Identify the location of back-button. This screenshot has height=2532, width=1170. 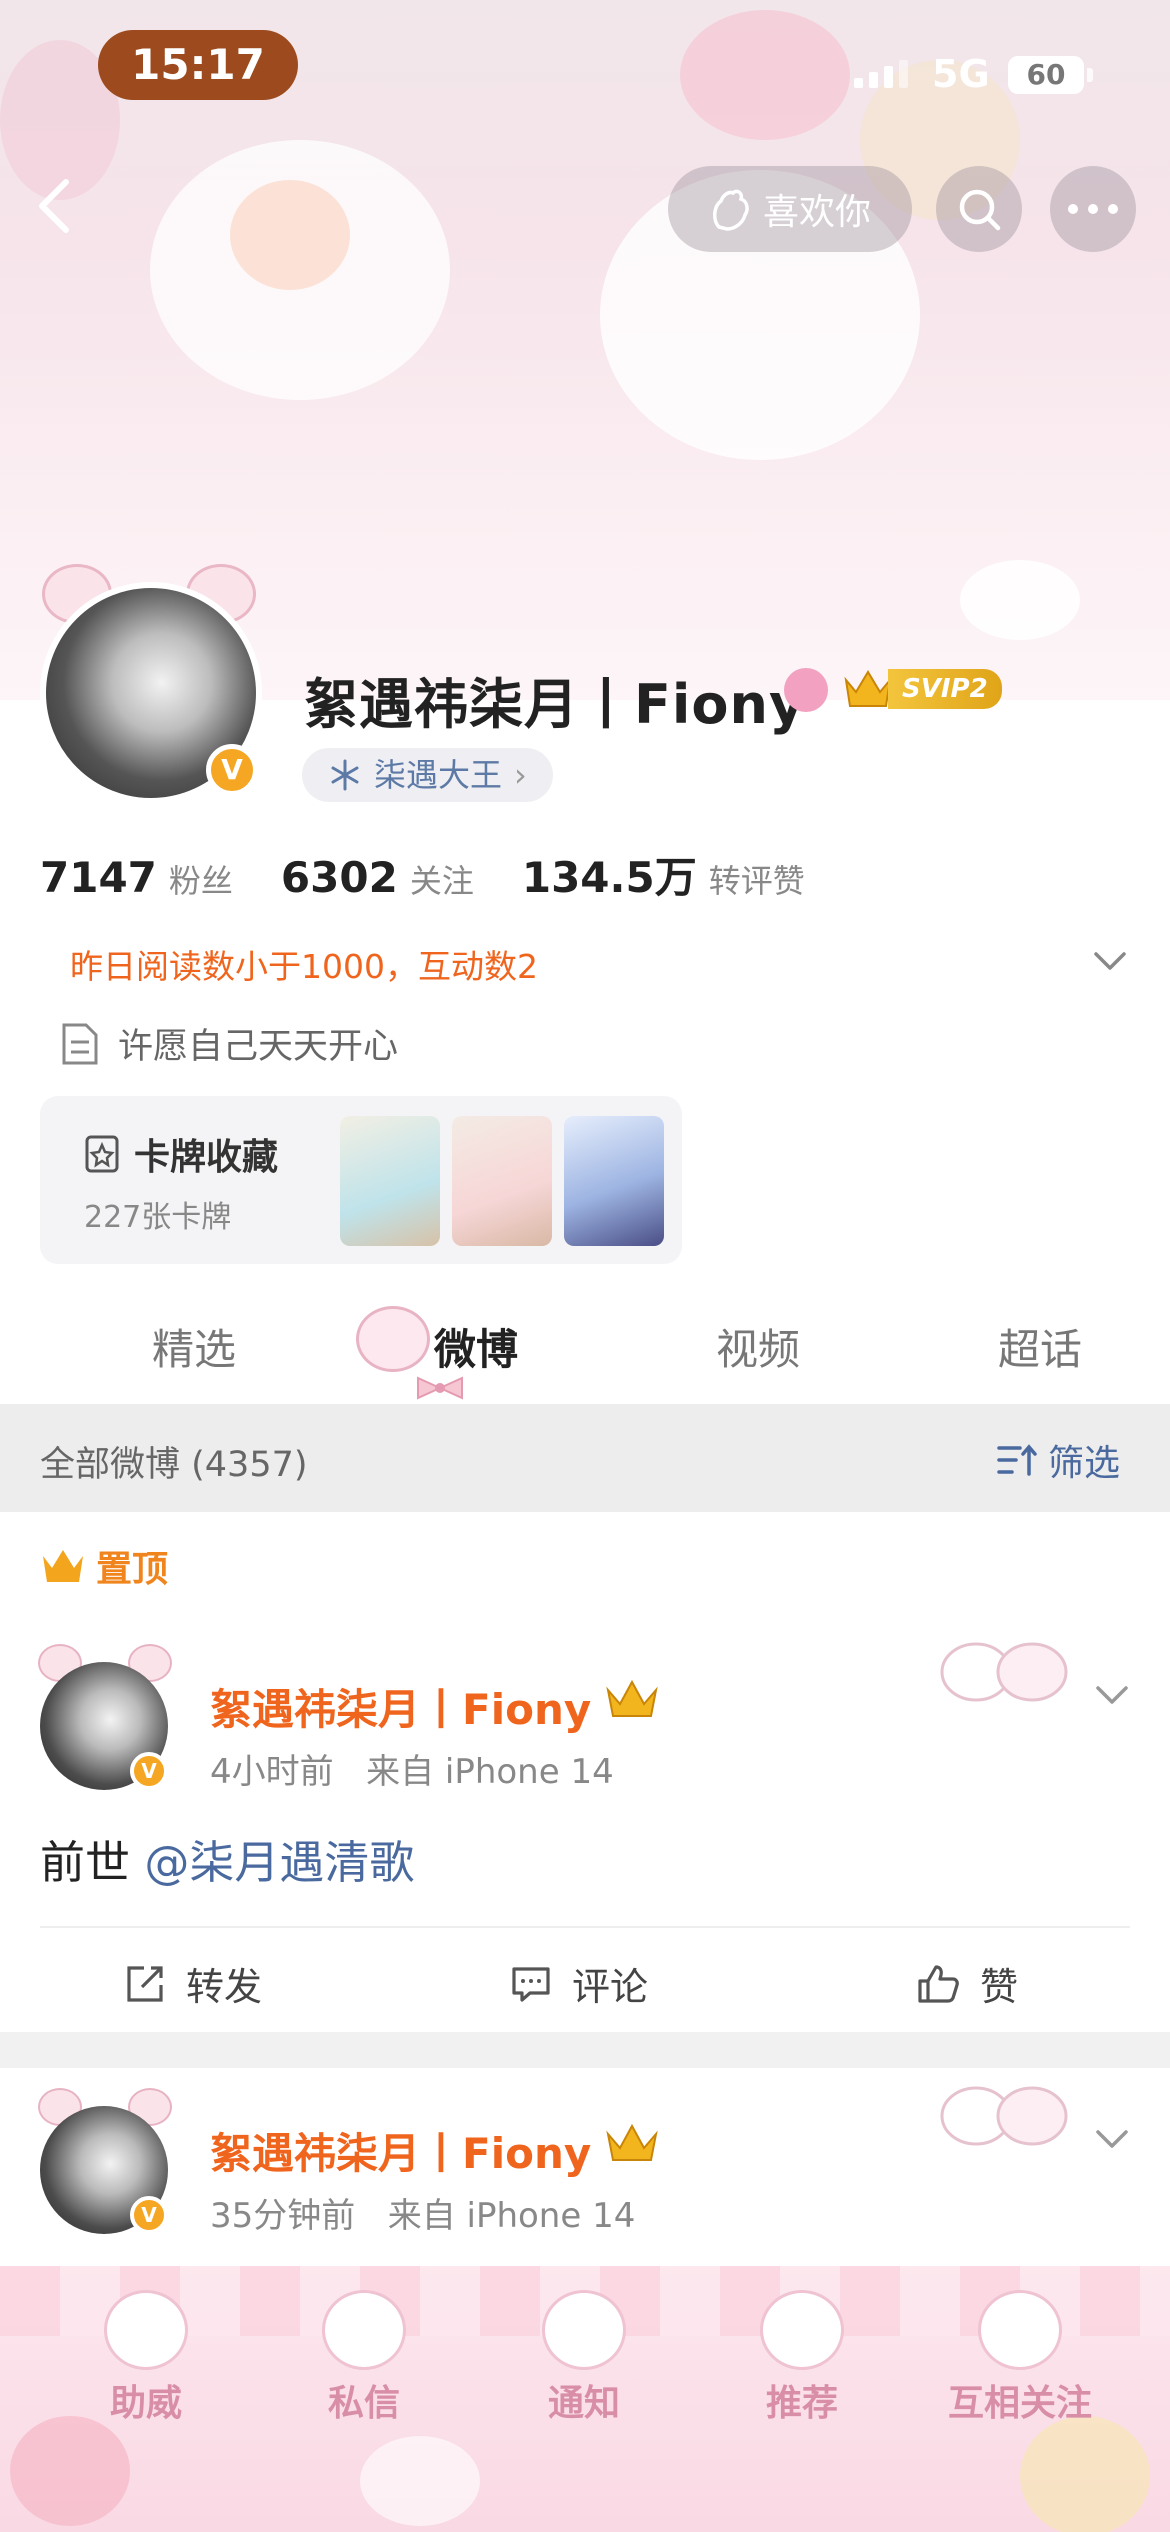
(55, 206).